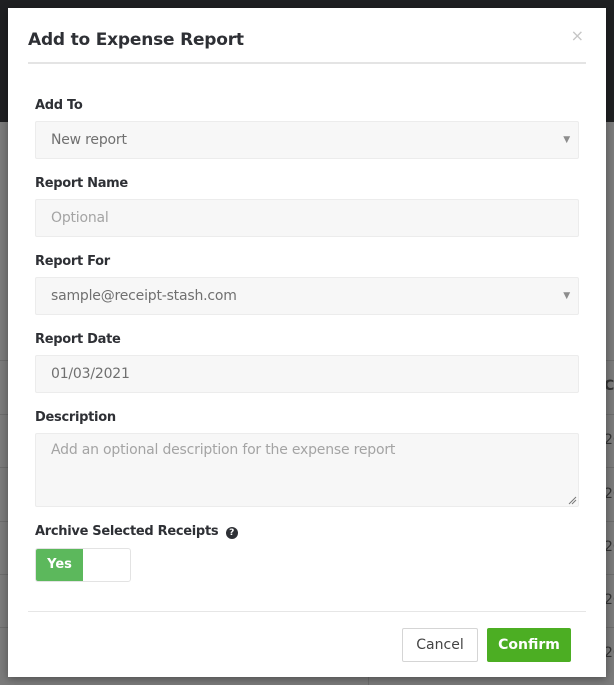 The image size is (614, 685). Describe the element at coordinates (59, 565) in the screenshot. I see `toggle-yes-label: Yes` at that location.